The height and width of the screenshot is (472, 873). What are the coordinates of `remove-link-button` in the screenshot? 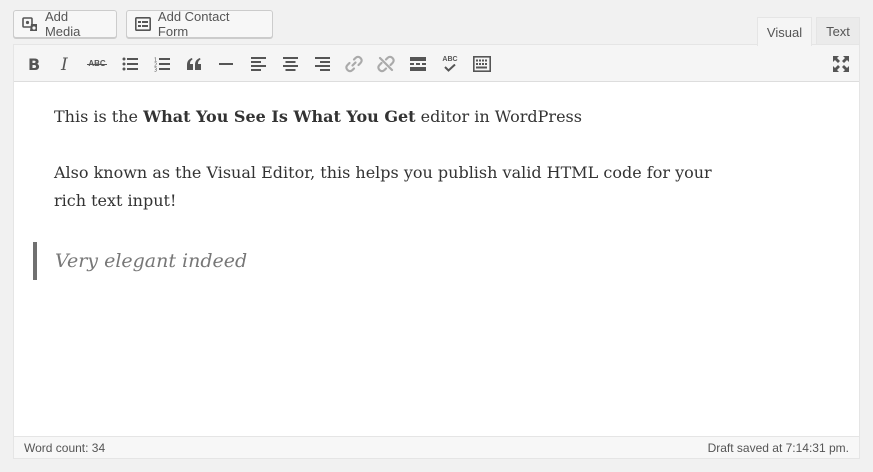 It's located at (386, 64).